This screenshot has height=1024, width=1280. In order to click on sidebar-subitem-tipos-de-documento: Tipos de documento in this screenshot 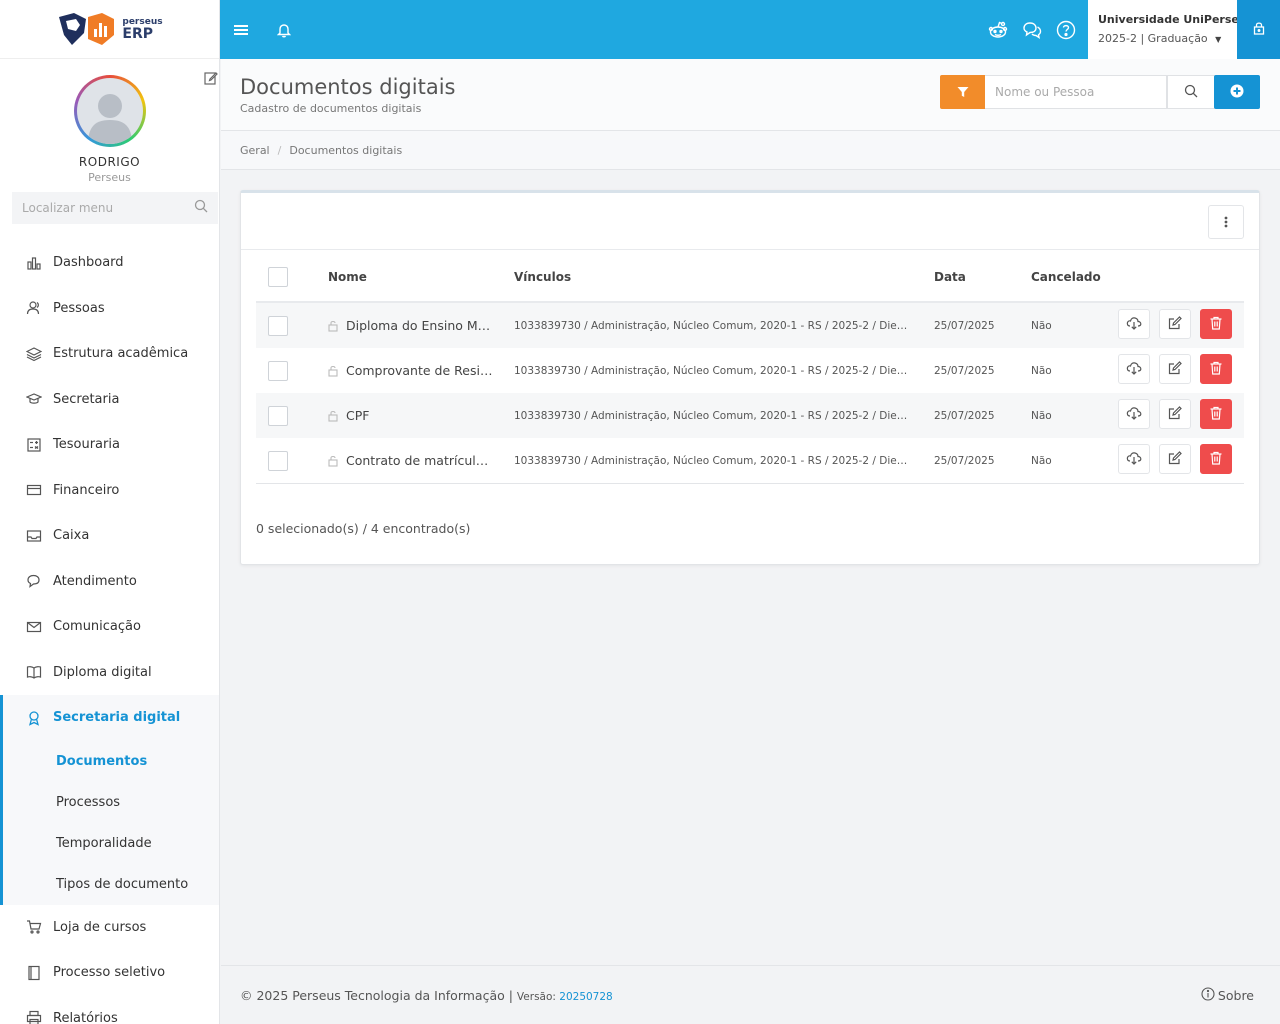, I will do `click(111, 884)`.